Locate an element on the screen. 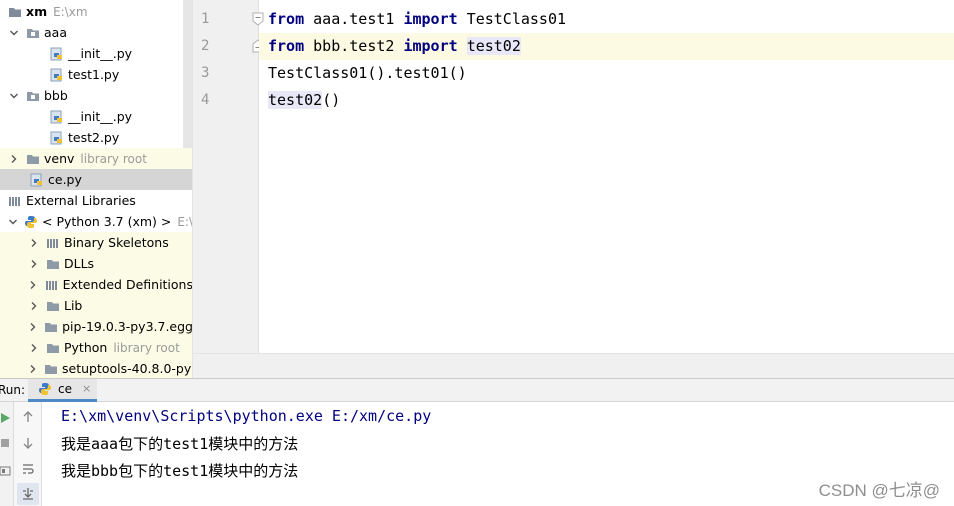 The height and width of the screenshot is (506, 954). tree-pip-egg: pip-19.0.3-py3.7.egg is located at coordinates (96, 326).